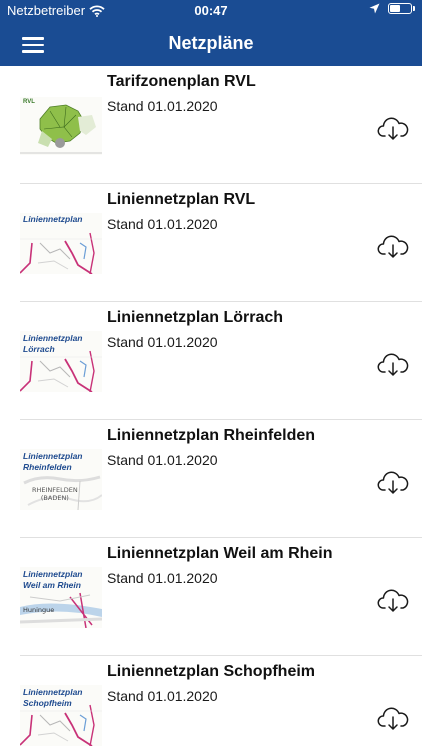 The height and width of the screenshot is (750, 422). What do you see at coordinates (61, 361) in the screenshot?
I see `plan-thumbnail: Liniennetzplan Lörrach` at bounding box center [61, 361].